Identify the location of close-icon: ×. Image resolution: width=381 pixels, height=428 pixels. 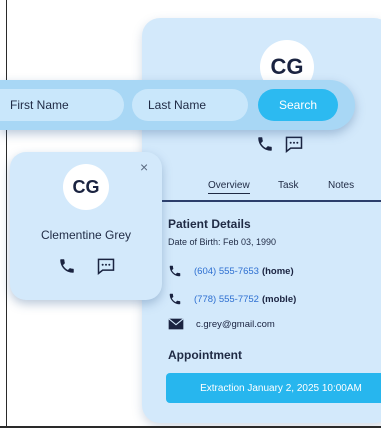
(144, 167).